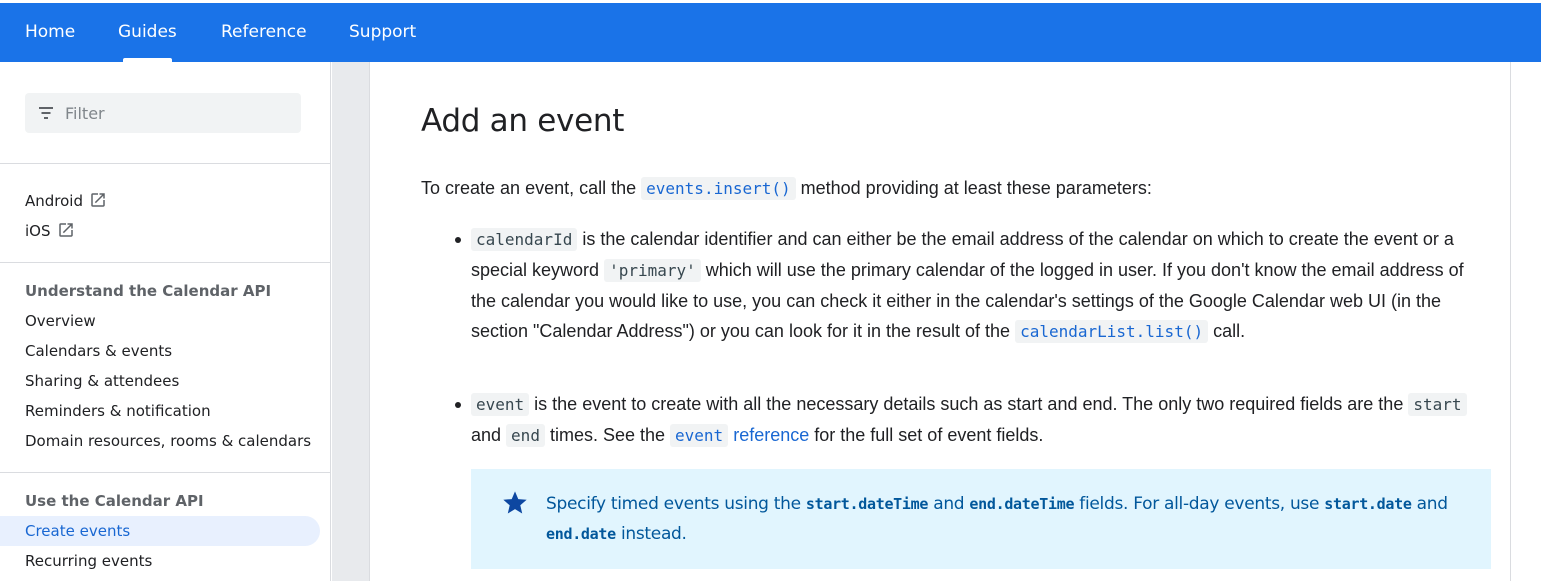 The width and height of the screenshot is (1541, 581). I want to click on note-fragment: Specify timed events using the, so click(676, 504).